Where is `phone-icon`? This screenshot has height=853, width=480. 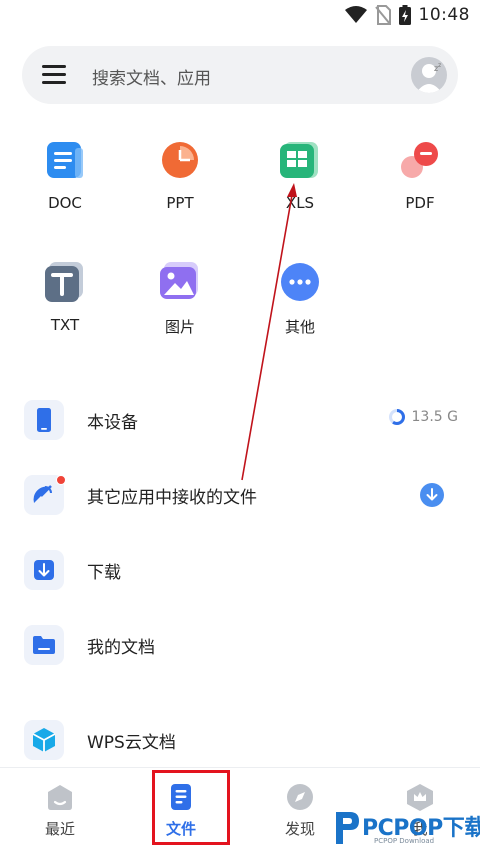 phone-icon is located at coordinates (44, 420).